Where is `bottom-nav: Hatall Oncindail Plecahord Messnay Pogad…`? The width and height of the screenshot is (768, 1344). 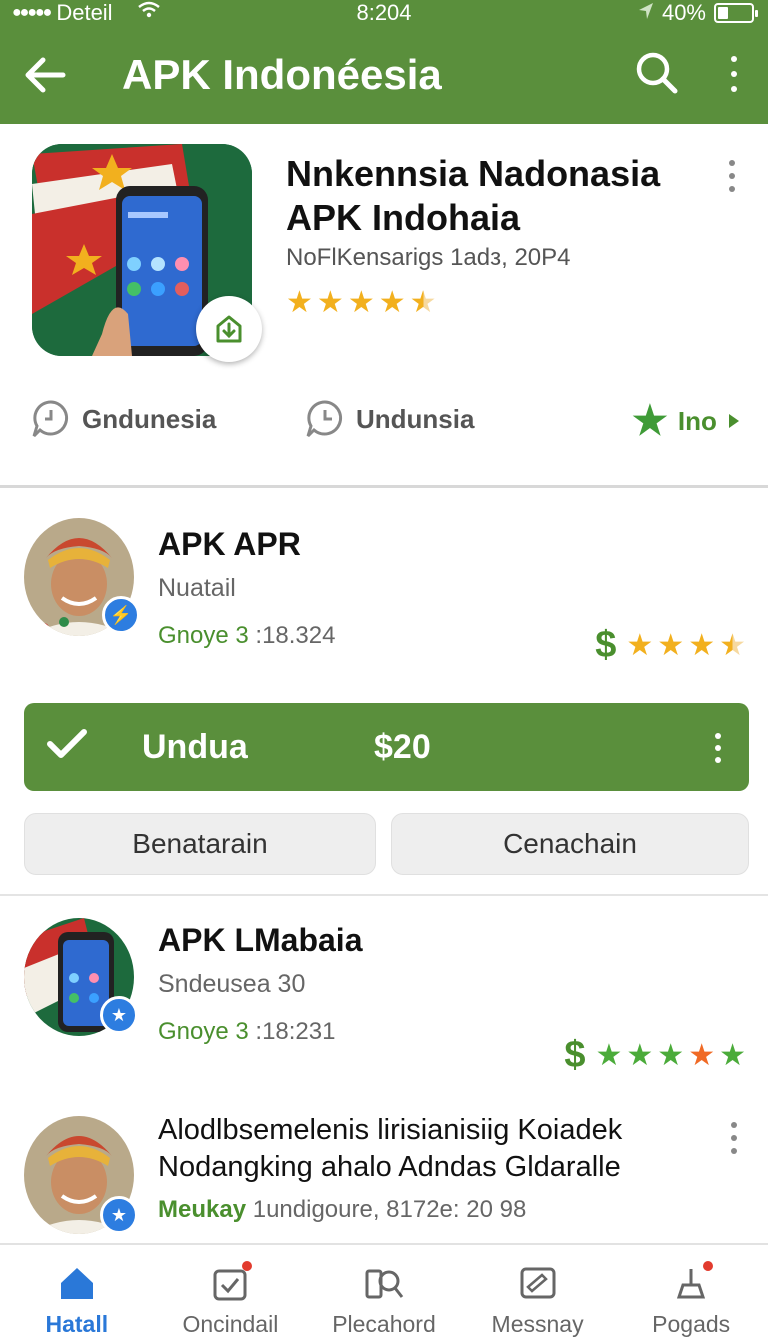 bottom-nav: Hatall Oncindail Plecahord Messnay Pogad… is located at coordinates (384, 1293).